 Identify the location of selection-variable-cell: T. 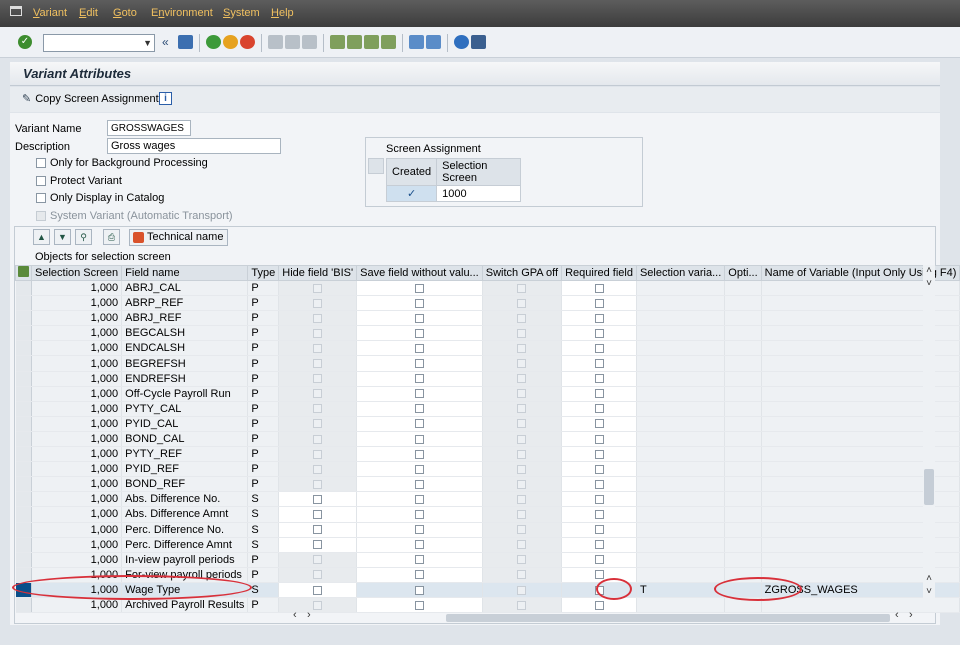
(681, 590).